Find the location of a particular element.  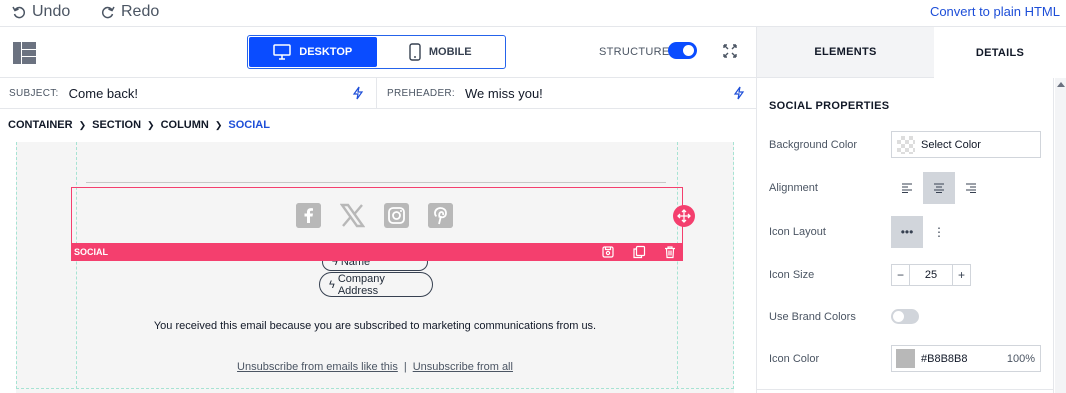

layout-icon is located at coordinates (24, 53).